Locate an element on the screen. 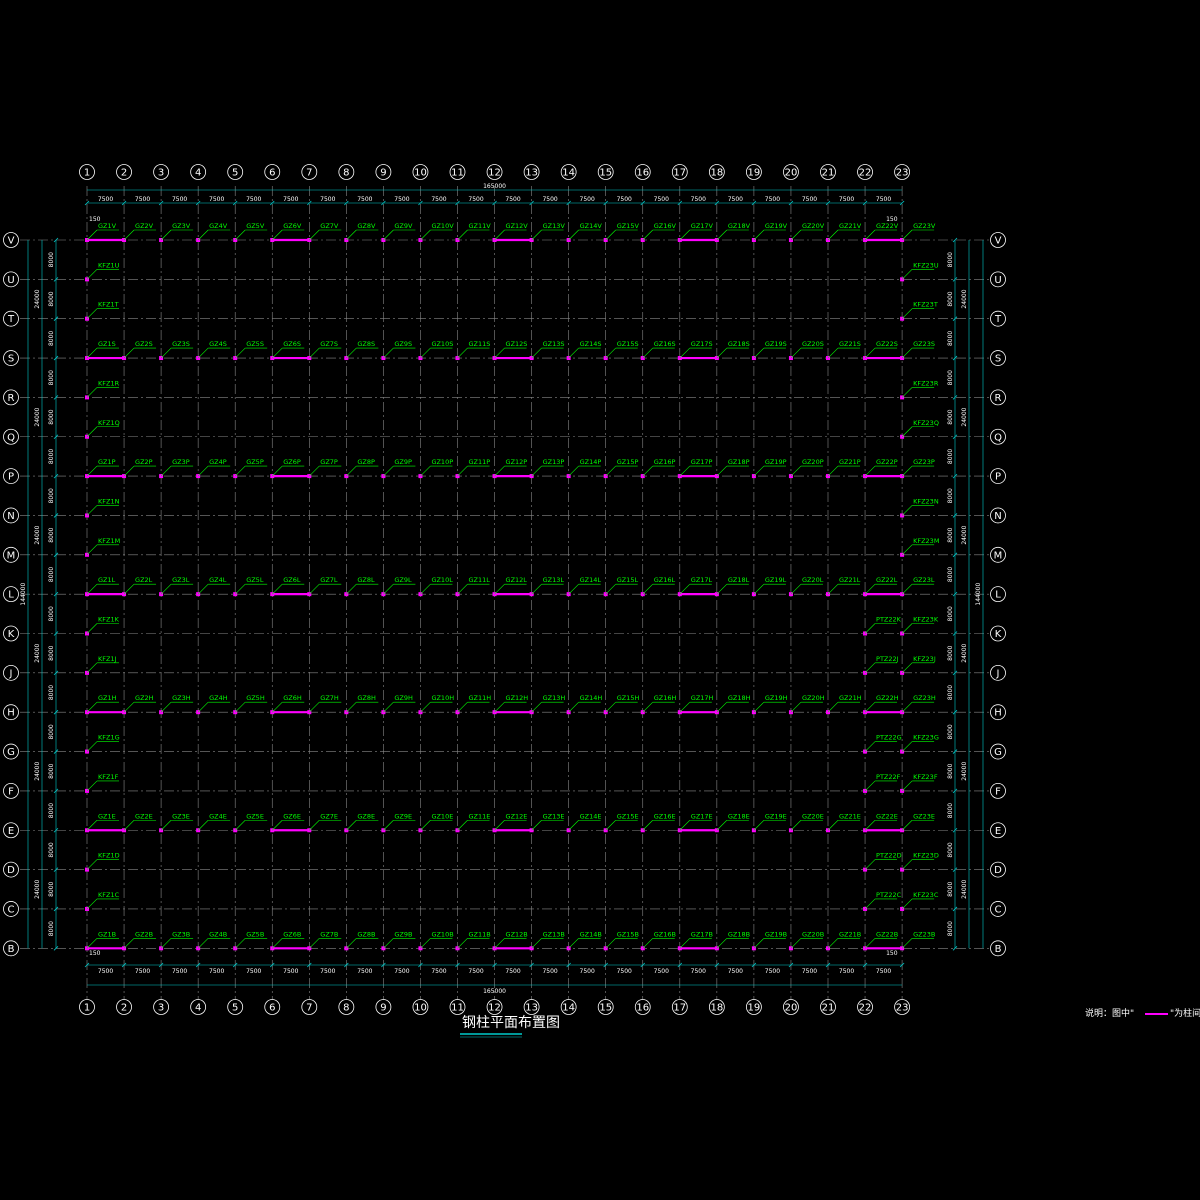  column-14H: GZ14H is located at coordinates (584, 704).